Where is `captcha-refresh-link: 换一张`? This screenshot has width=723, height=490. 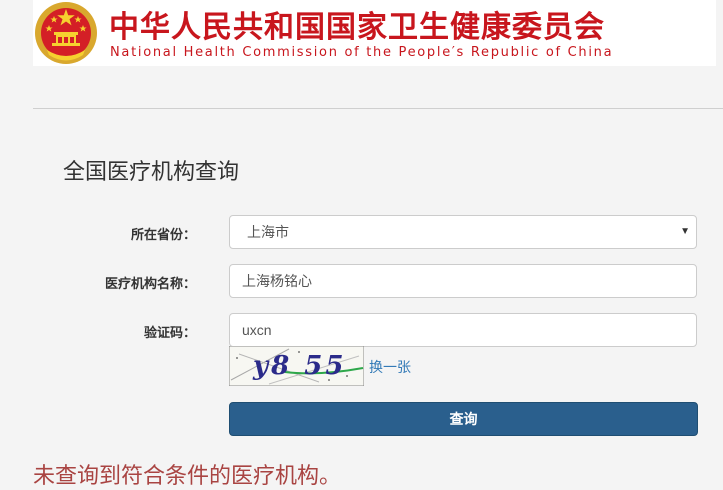
captcha-refresh-link: 换一张 is located at coordinates (390, 367).